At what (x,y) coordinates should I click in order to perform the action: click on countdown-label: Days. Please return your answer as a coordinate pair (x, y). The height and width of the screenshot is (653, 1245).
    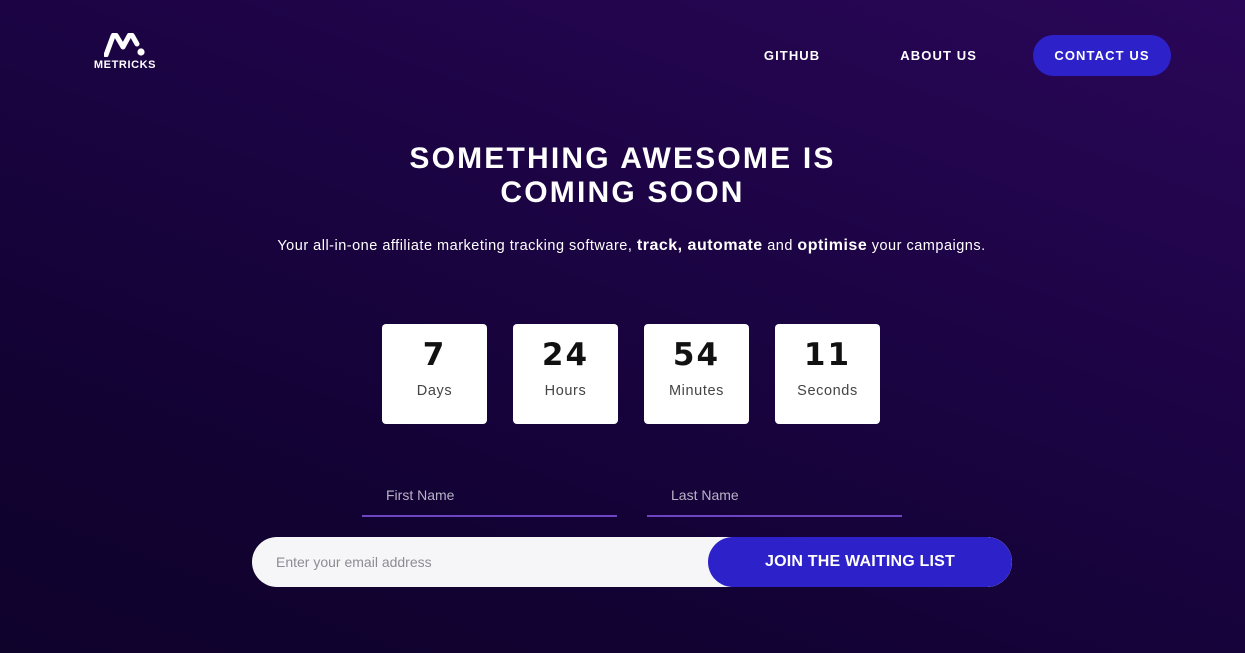
    Looking at the image, I should click on (434, 391).